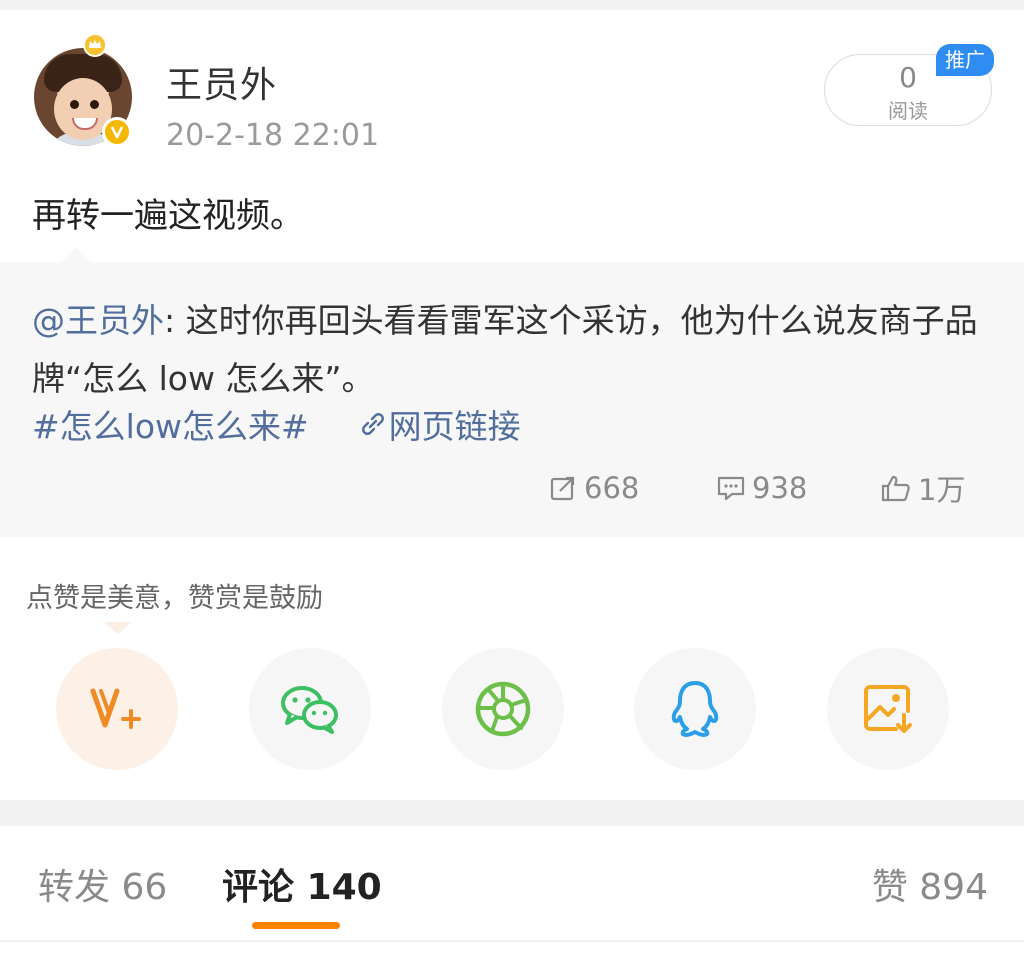 The height and width of the screenshot is (955, 1024). I want to click on wechat-share-button, so click(310, 709).